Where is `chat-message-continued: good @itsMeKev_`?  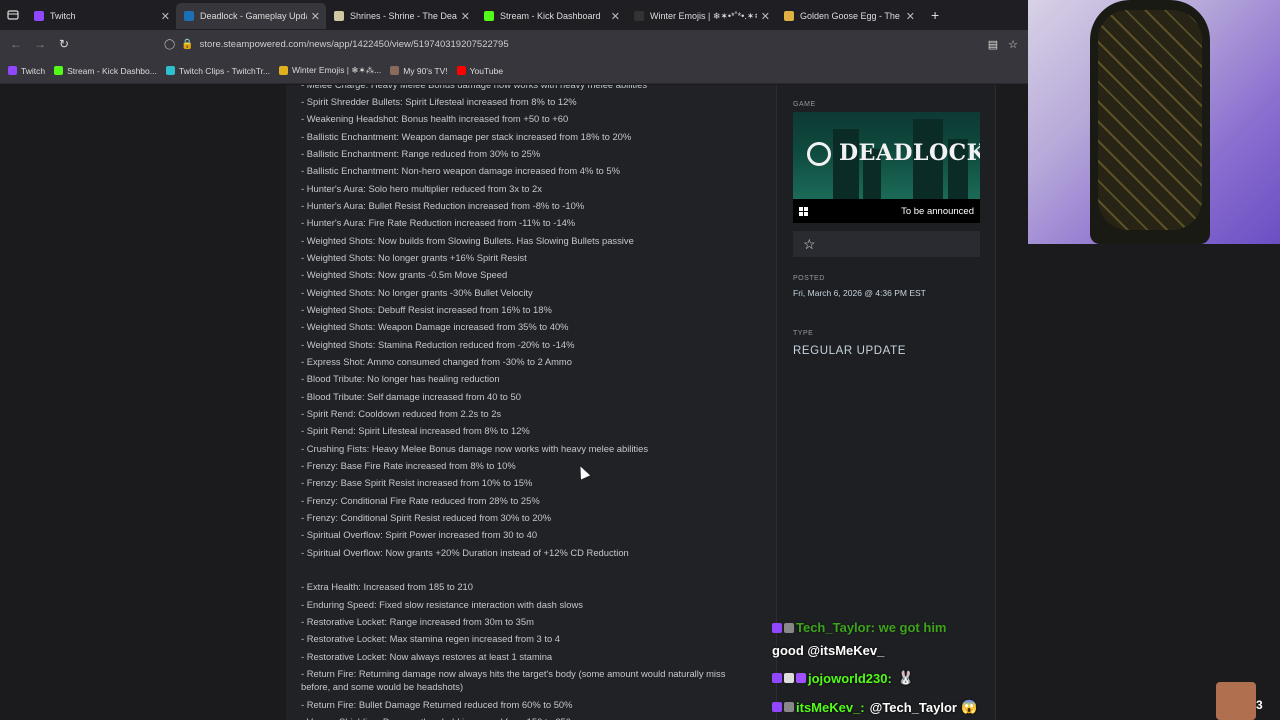 chat-message-continued: good @itsMeKev_ is located at coordinates (828, 650).